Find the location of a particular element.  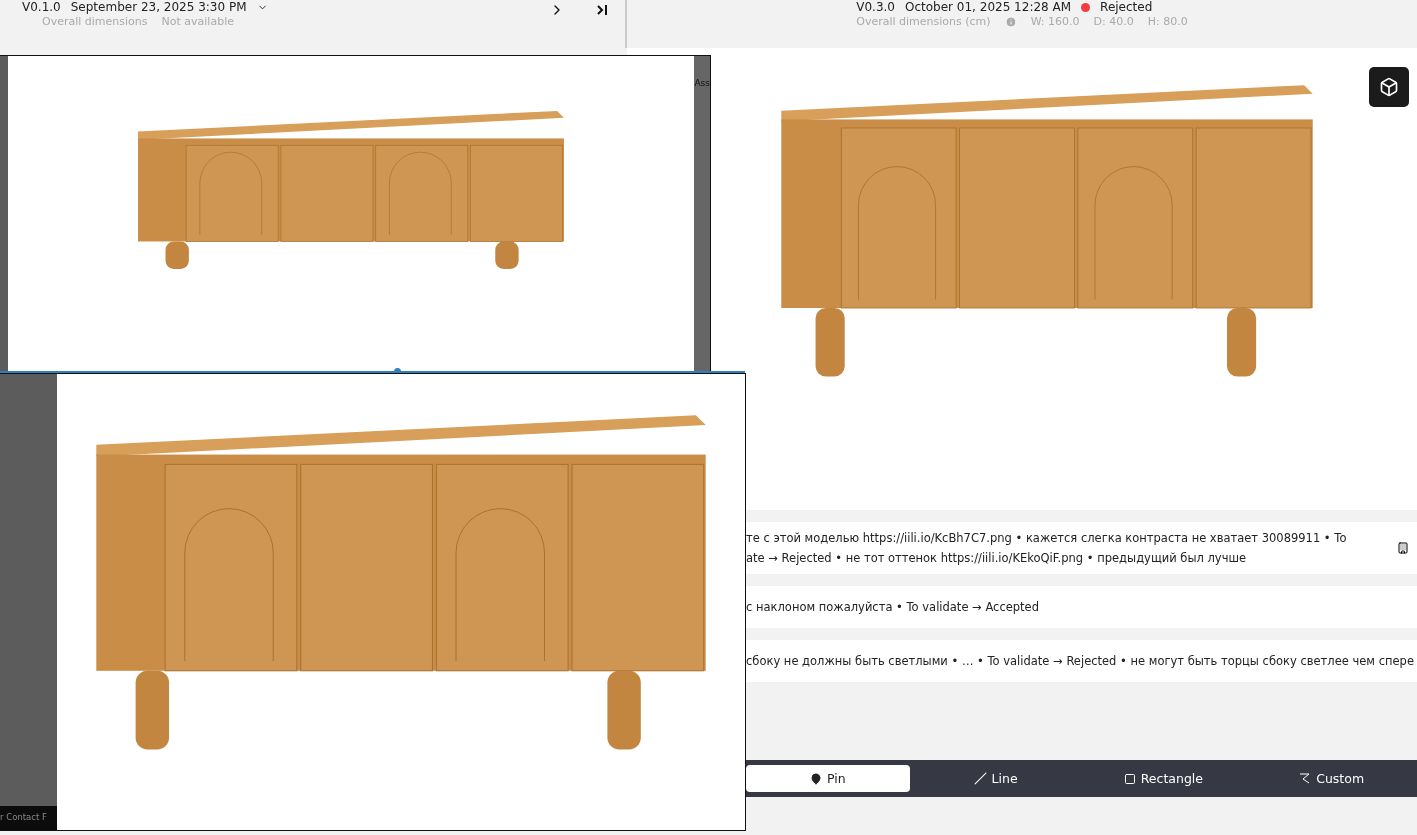

cube-icon is located at coordinates (1389, 87).